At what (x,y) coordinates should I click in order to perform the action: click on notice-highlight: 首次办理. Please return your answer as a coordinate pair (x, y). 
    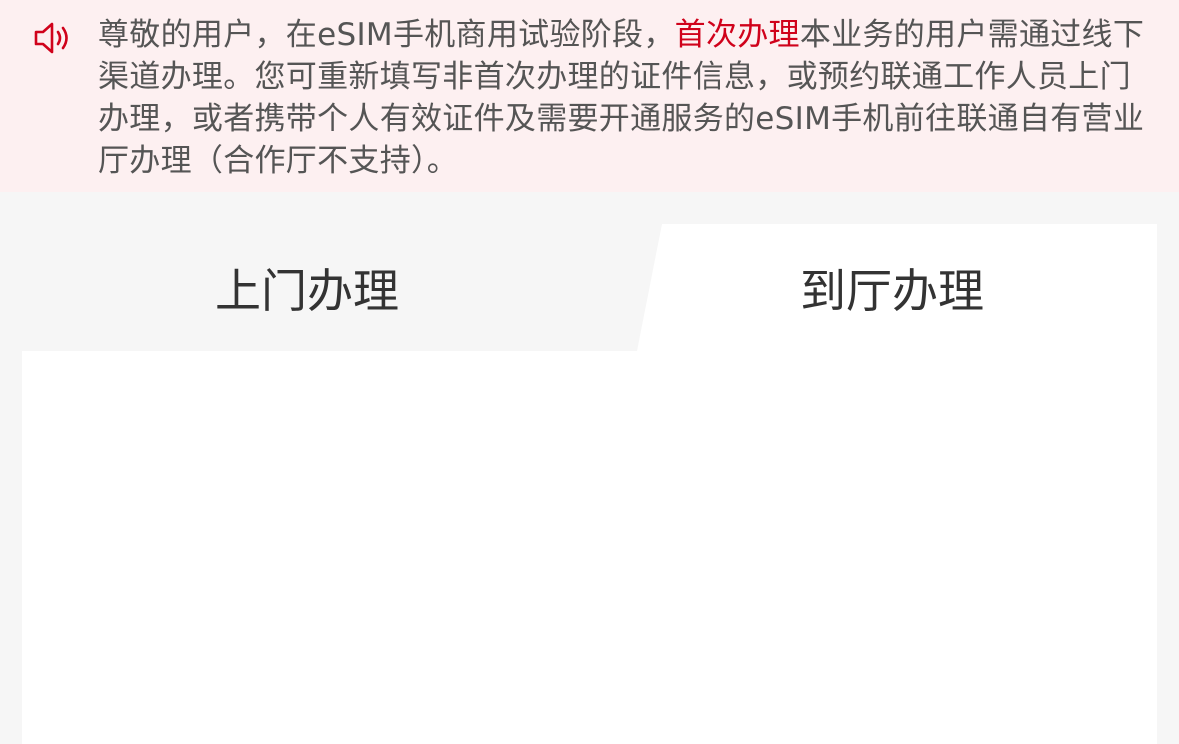
    Looking at the image, I should click on (737, 35).